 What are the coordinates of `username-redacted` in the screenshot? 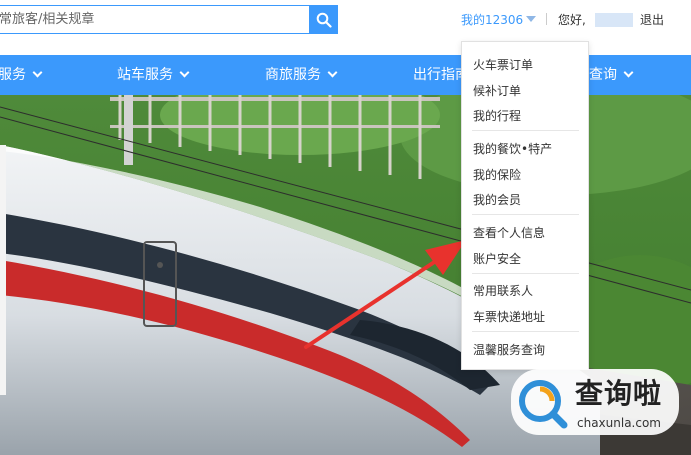 It's located at (614, 20).